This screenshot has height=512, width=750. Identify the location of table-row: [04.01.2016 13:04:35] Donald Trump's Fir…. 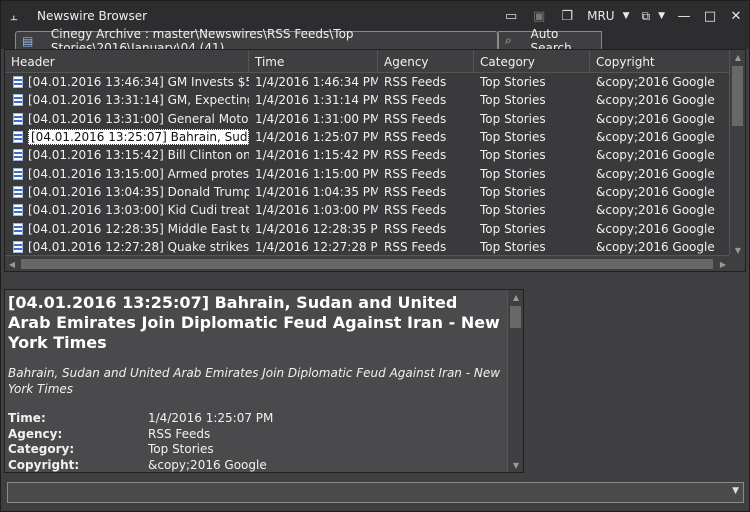
(367, 192).